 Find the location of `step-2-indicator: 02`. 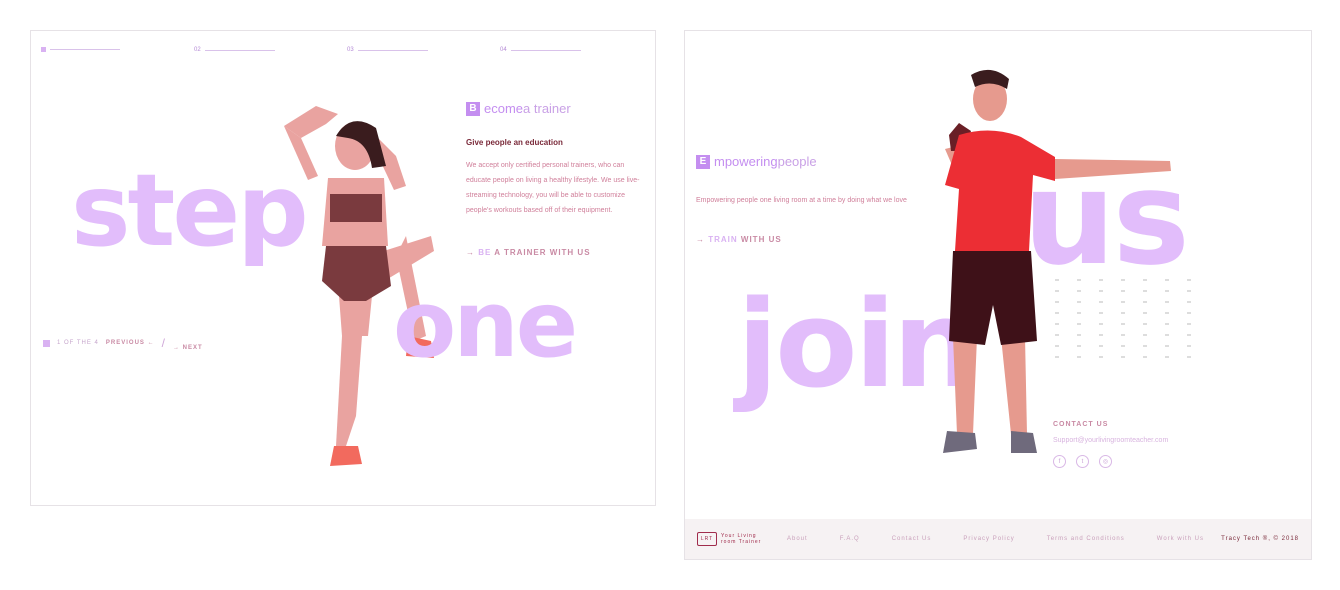

step-2-indicator: 02 is located at coordinates (234, 50).